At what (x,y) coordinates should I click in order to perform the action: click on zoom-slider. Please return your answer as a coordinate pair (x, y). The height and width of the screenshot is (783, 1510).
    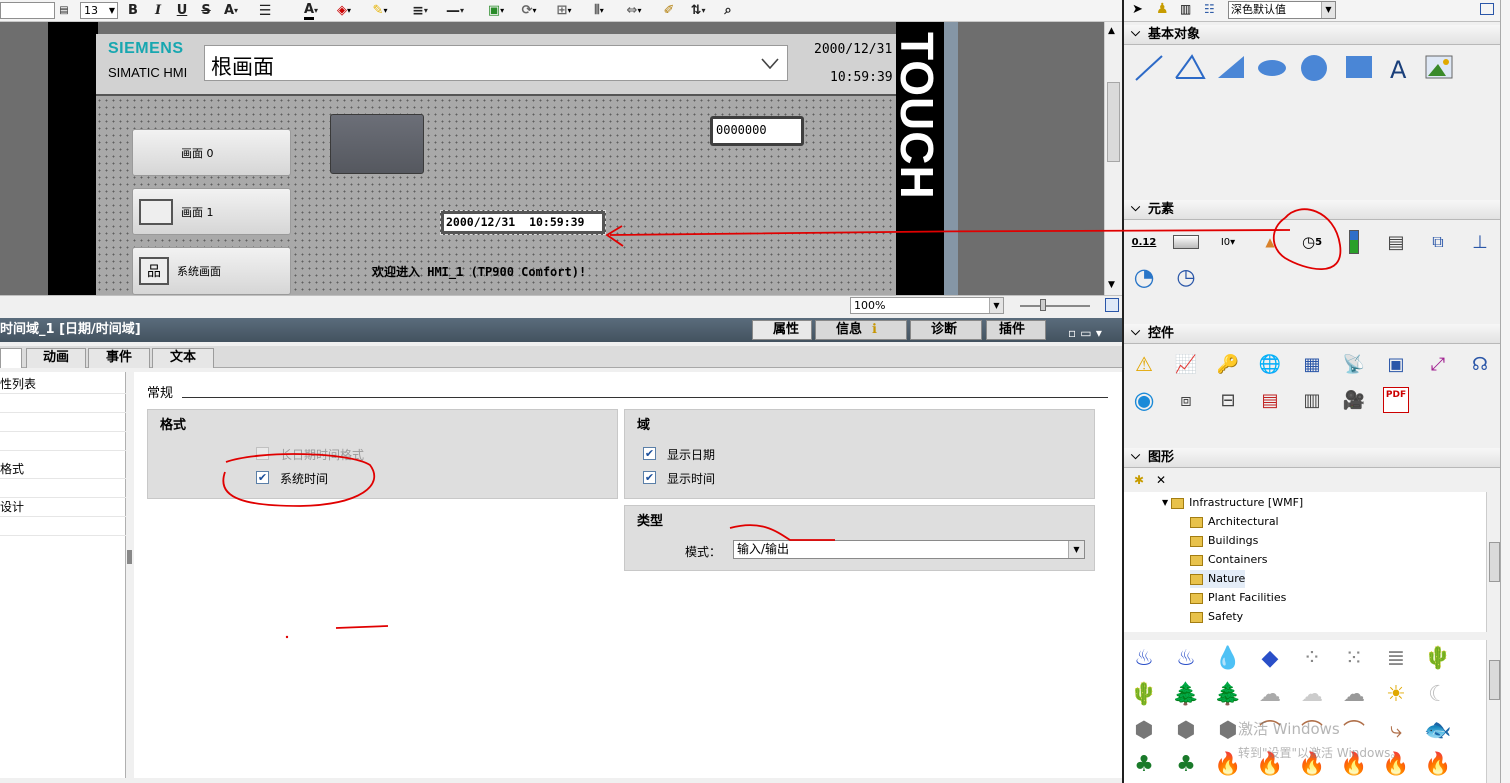
    Looking at the image, I should click on (1055, 306).